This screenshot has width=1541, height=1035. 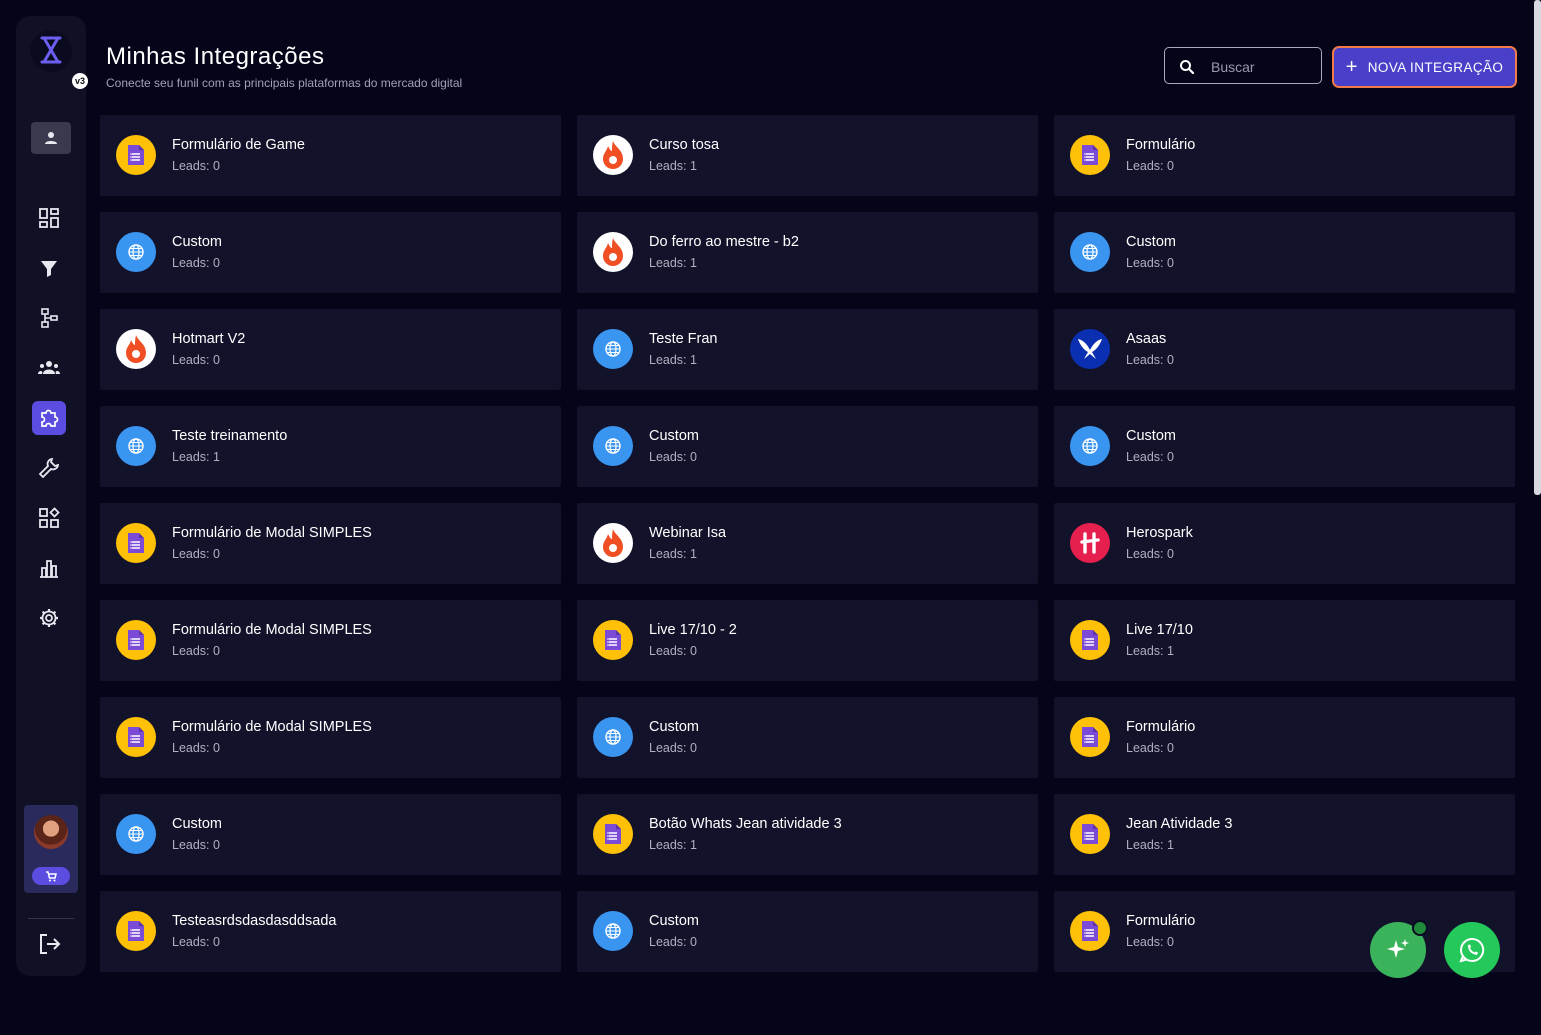 I want to click on integration-card: Botão Whats Jean atividade 3 Leads: 1, so click(x=807, y=834).